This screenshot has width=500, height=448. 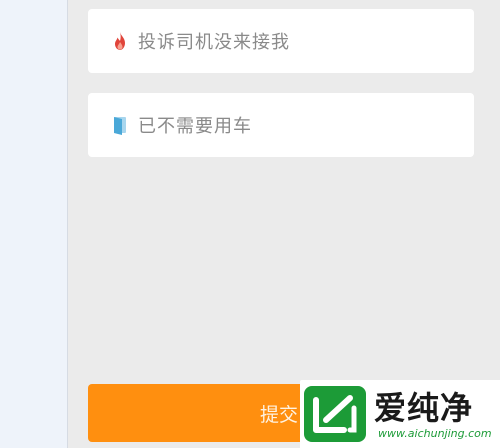 I want to click on watermark-title: 爱纯净, so click(x=424, y=407).